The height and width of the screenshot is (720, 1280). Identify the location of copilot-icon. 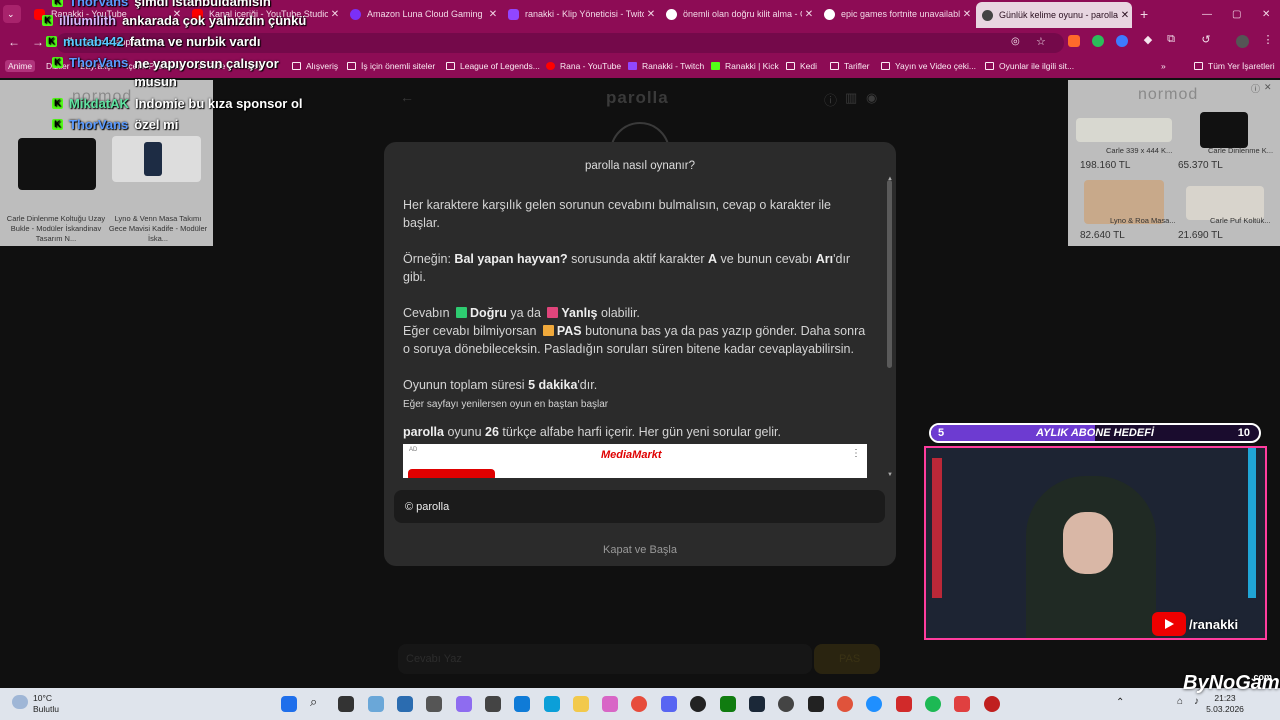
(464, 704).